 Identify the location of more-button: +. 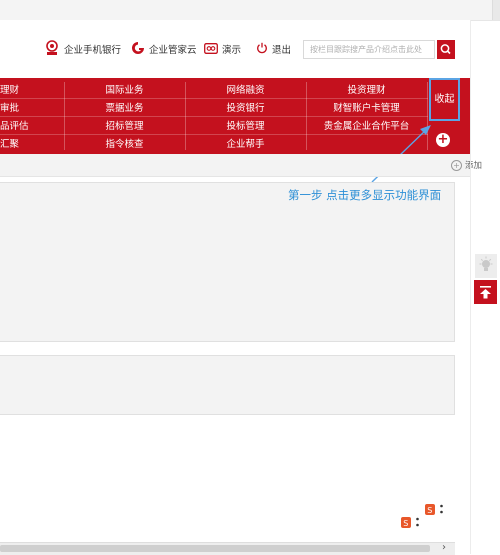
(443, 140).